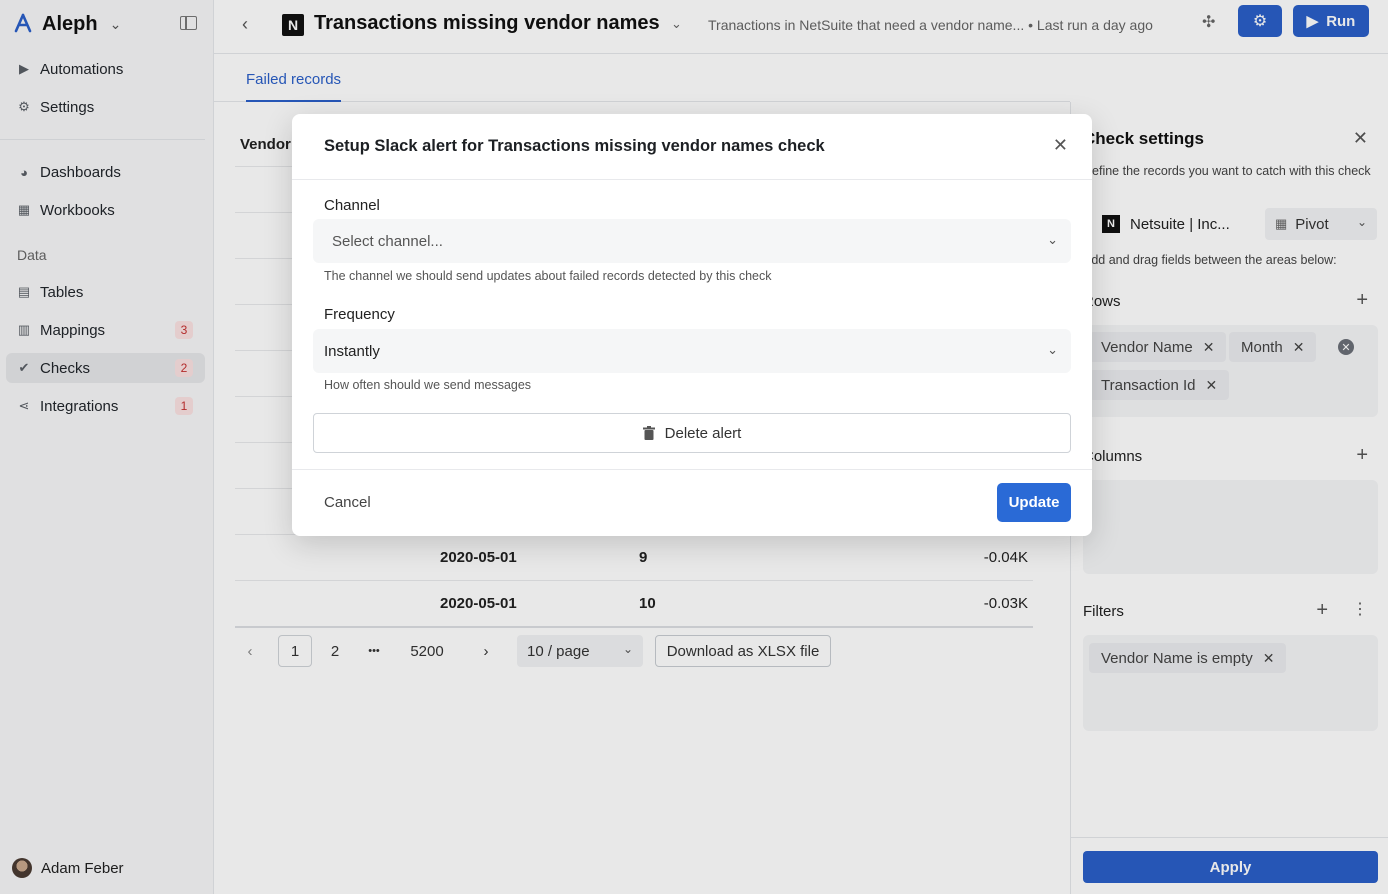 The image size is (1388, 894). What do you see at coordinates (692, 351) in the screenshot?
I see `frequency-select: Instantly ⌄` at bounding box center [692, 351].